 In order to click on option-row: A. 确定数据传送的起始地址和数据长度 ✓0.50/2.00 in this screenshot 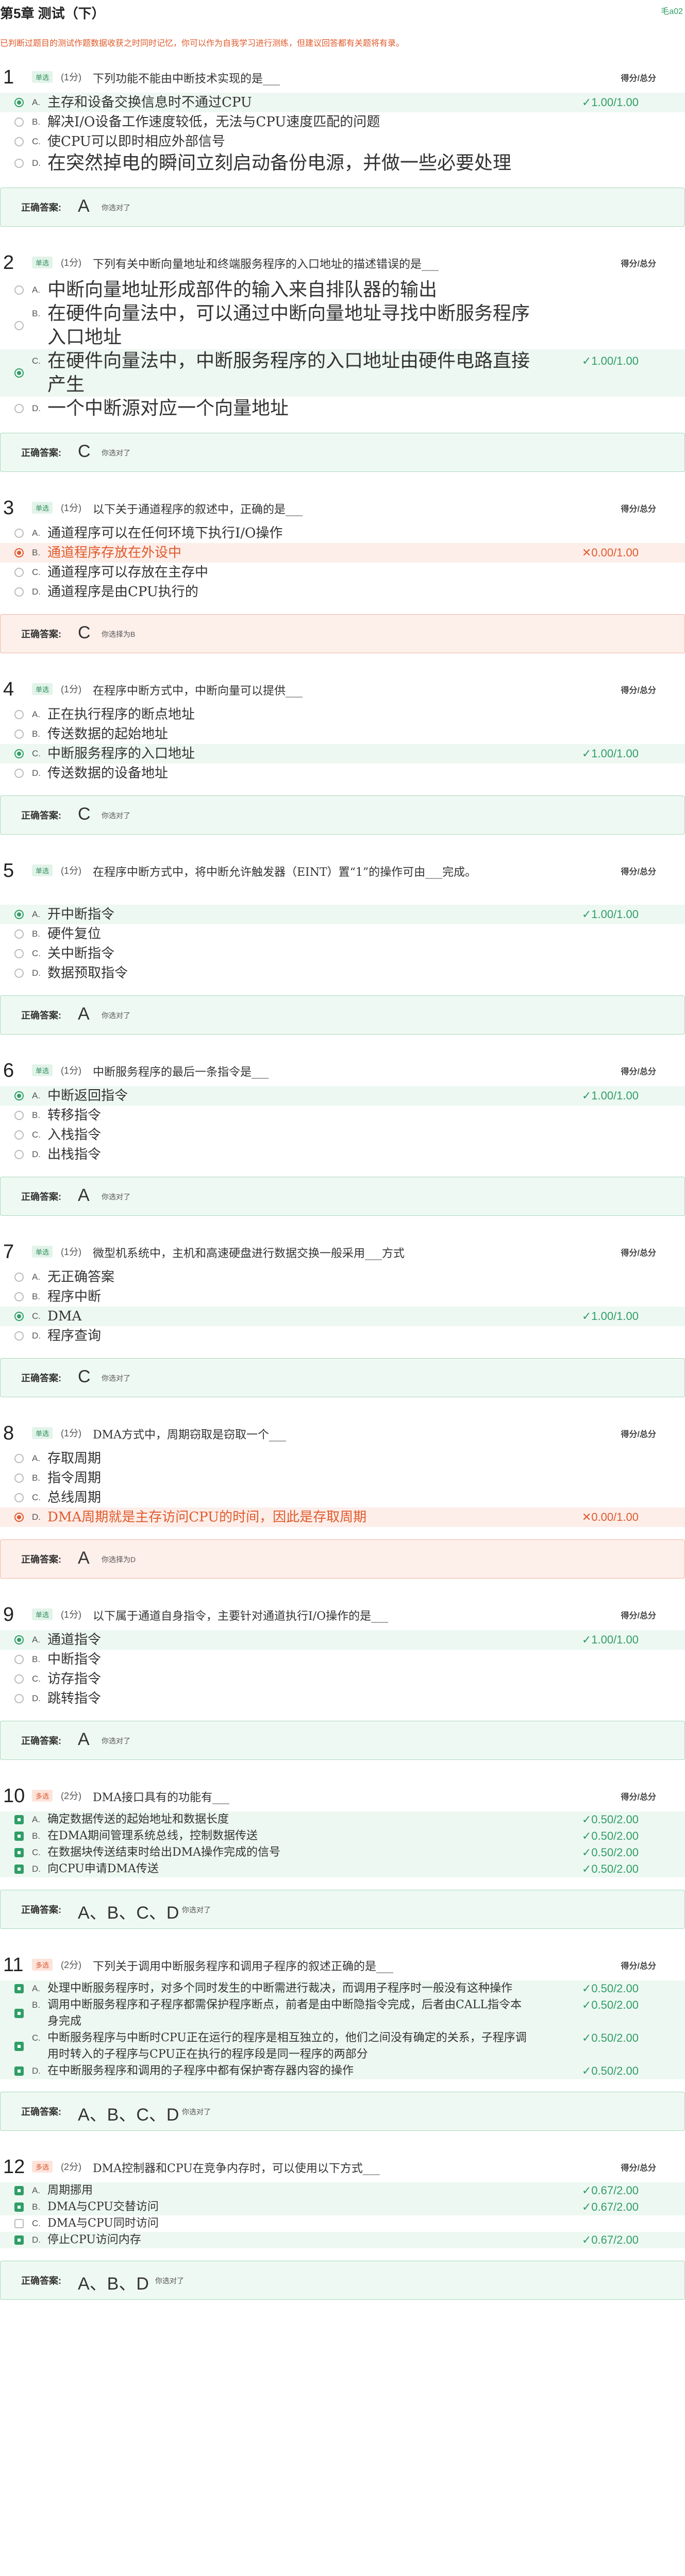, I will do `click(342, 1820)`.